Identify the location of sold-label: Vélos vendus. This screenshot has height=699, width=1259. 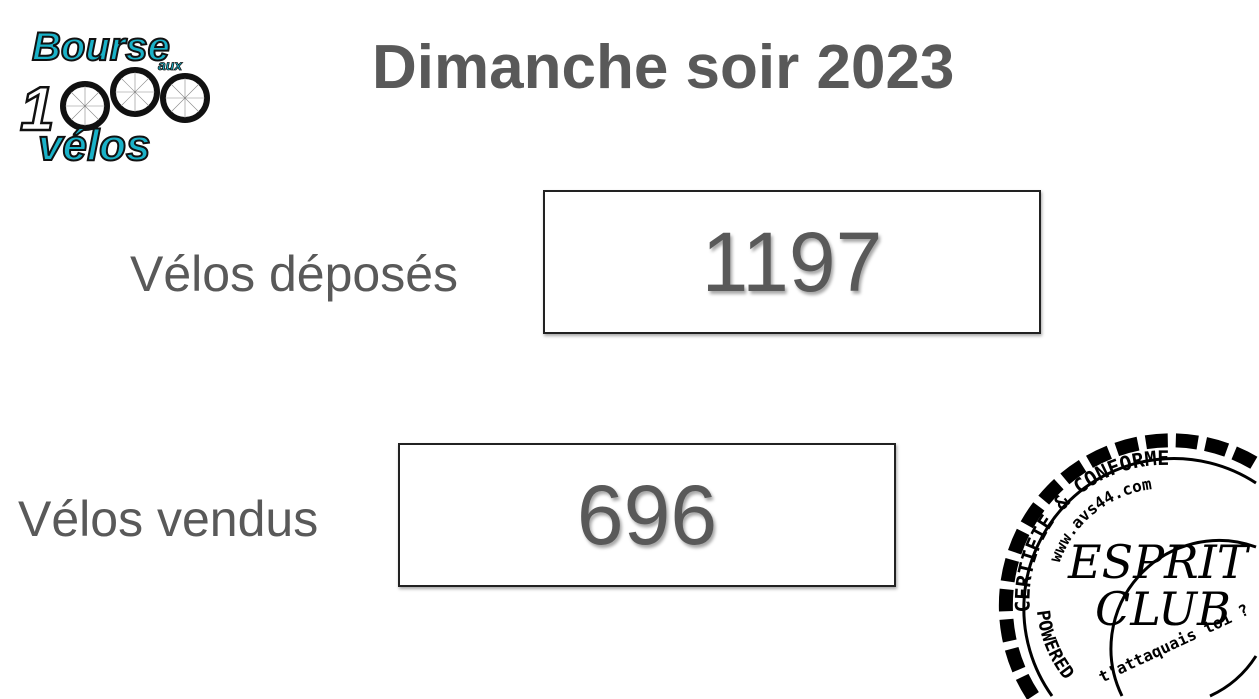
(168, 519).